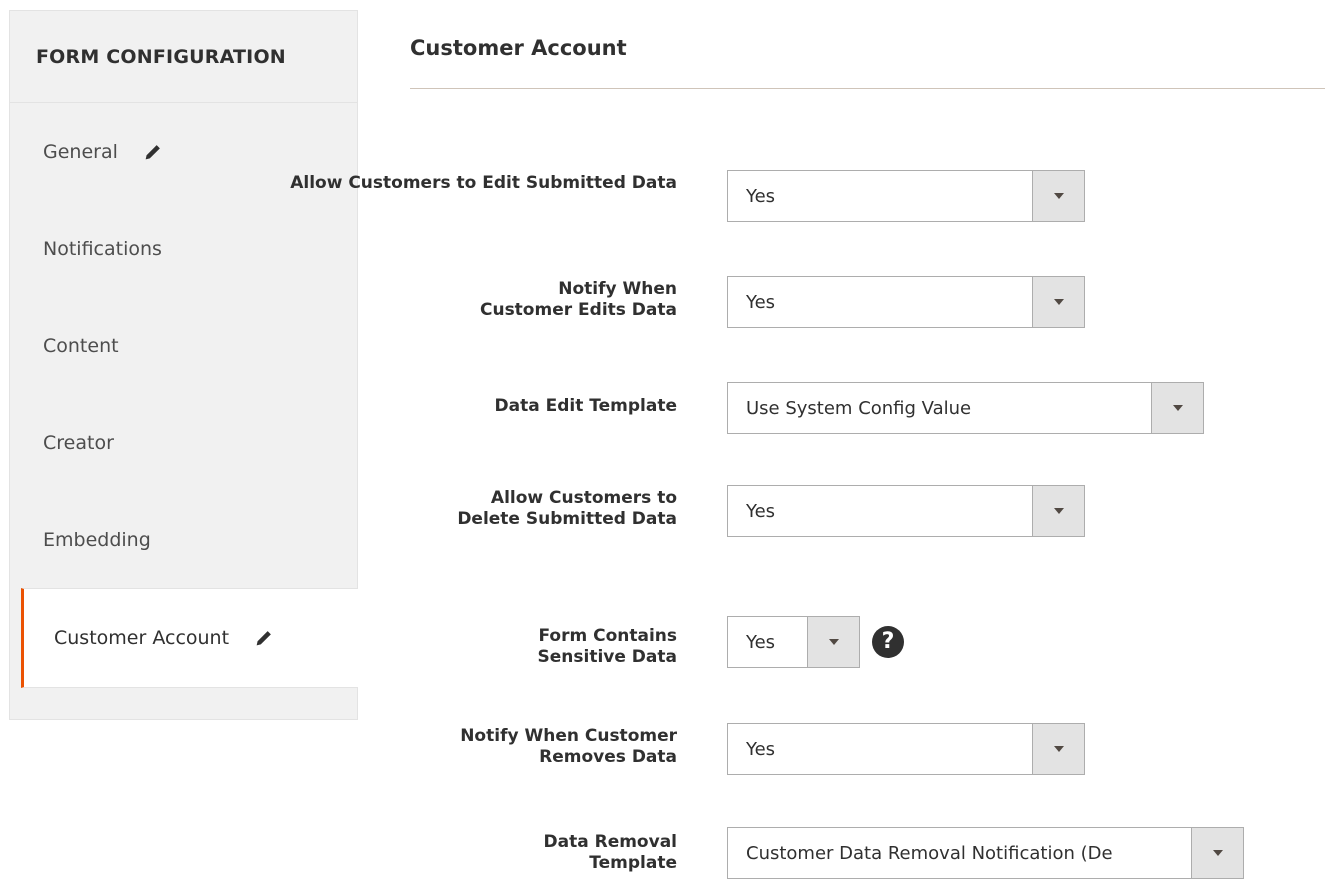 The height and width of the screenshot is (882, 1325). Describe the element at coordinates (867, 88) in the screenshot. I see `section-divider` at that location.